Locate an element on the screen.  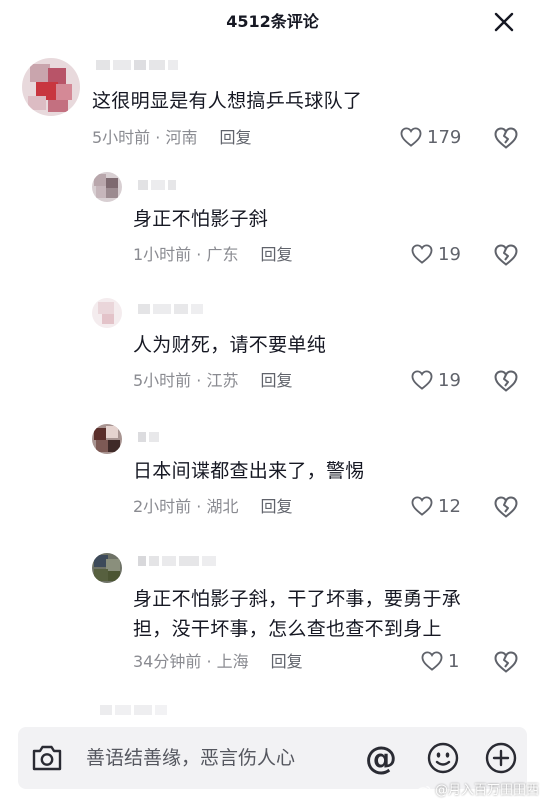
like-button: 179 is located at coordinates (430, 138).